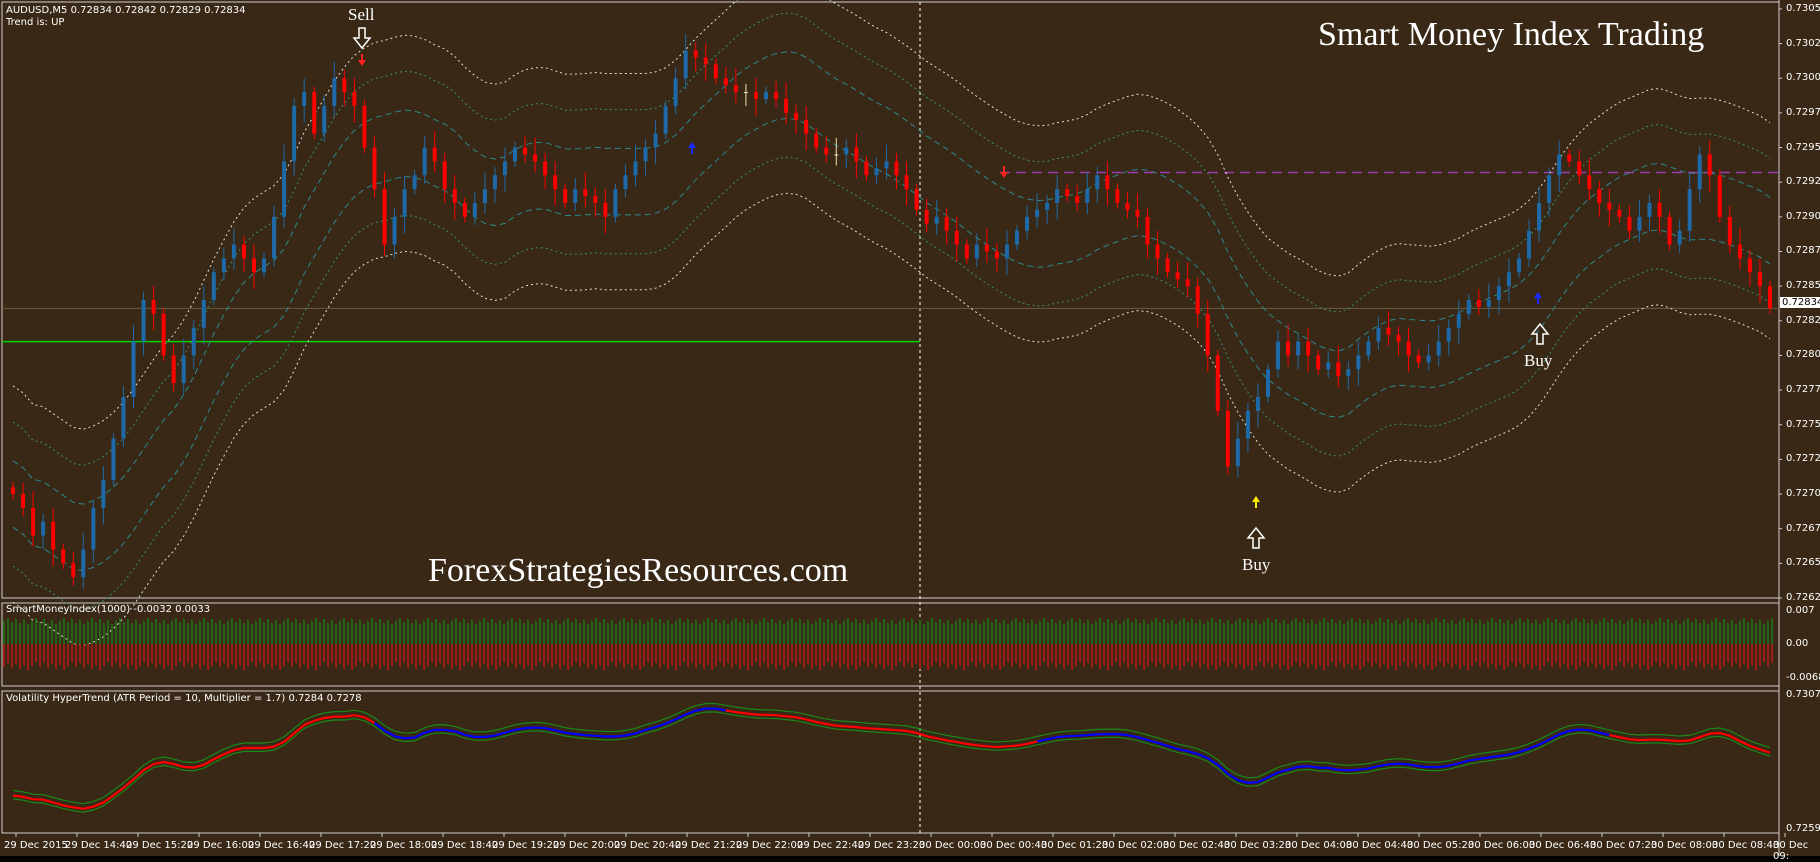  What do you see at coordinates (1800, 302) in the screenshot?
I see `current-price-tag: 0.72834` at bounding box center [1800, 302].